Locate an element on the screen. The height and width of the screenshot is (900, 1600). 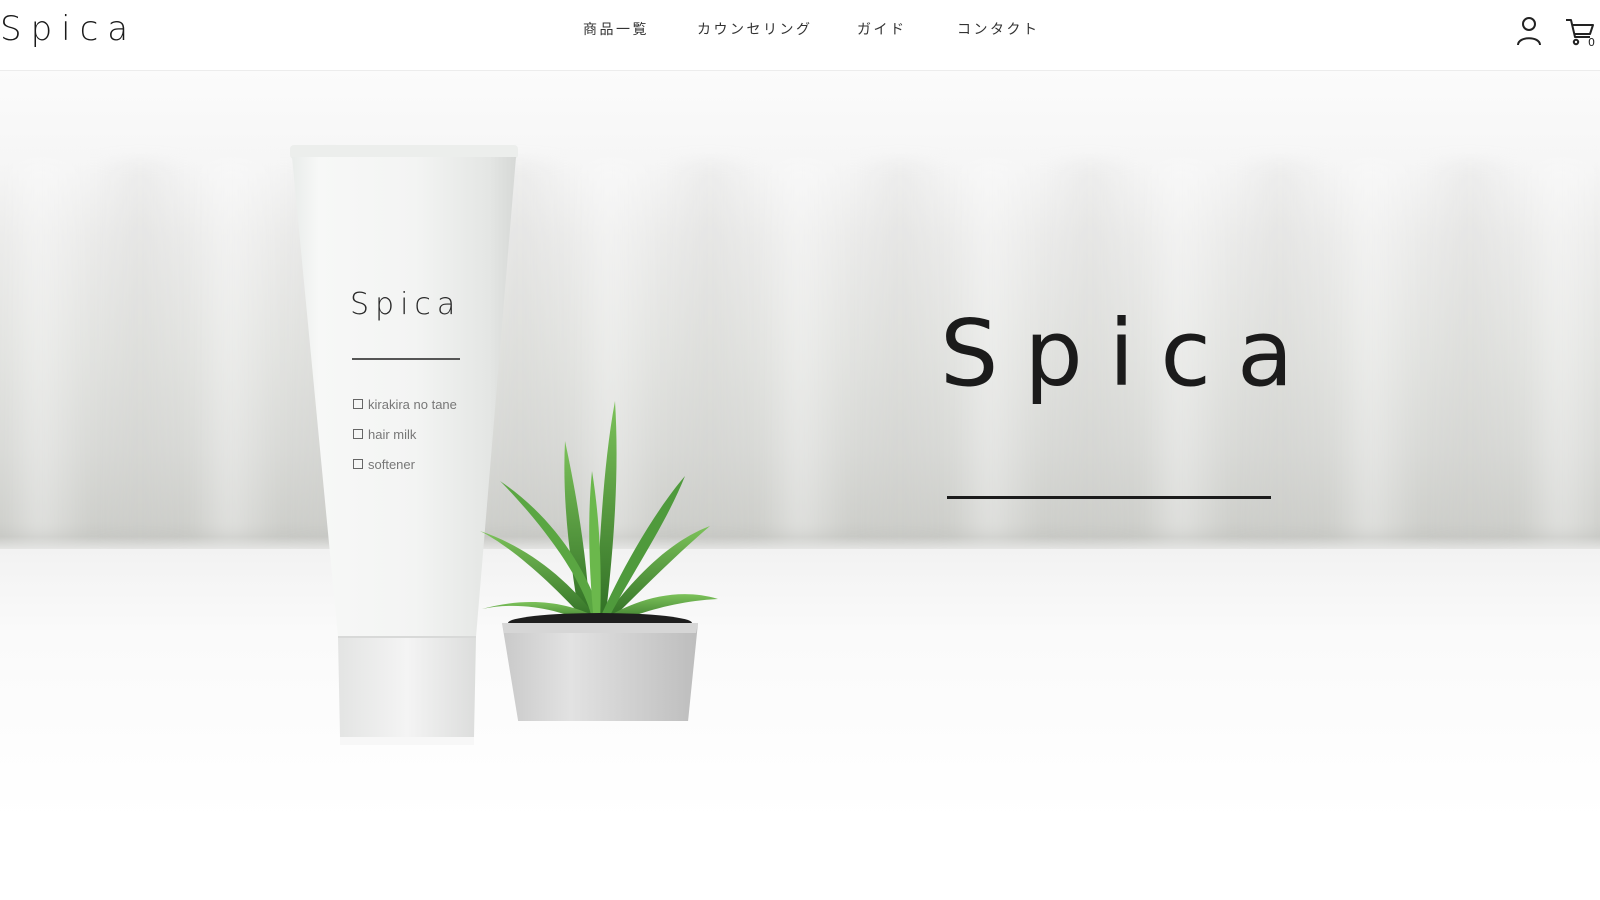
tube-list-item: softener is located at coordinates (405, 464).